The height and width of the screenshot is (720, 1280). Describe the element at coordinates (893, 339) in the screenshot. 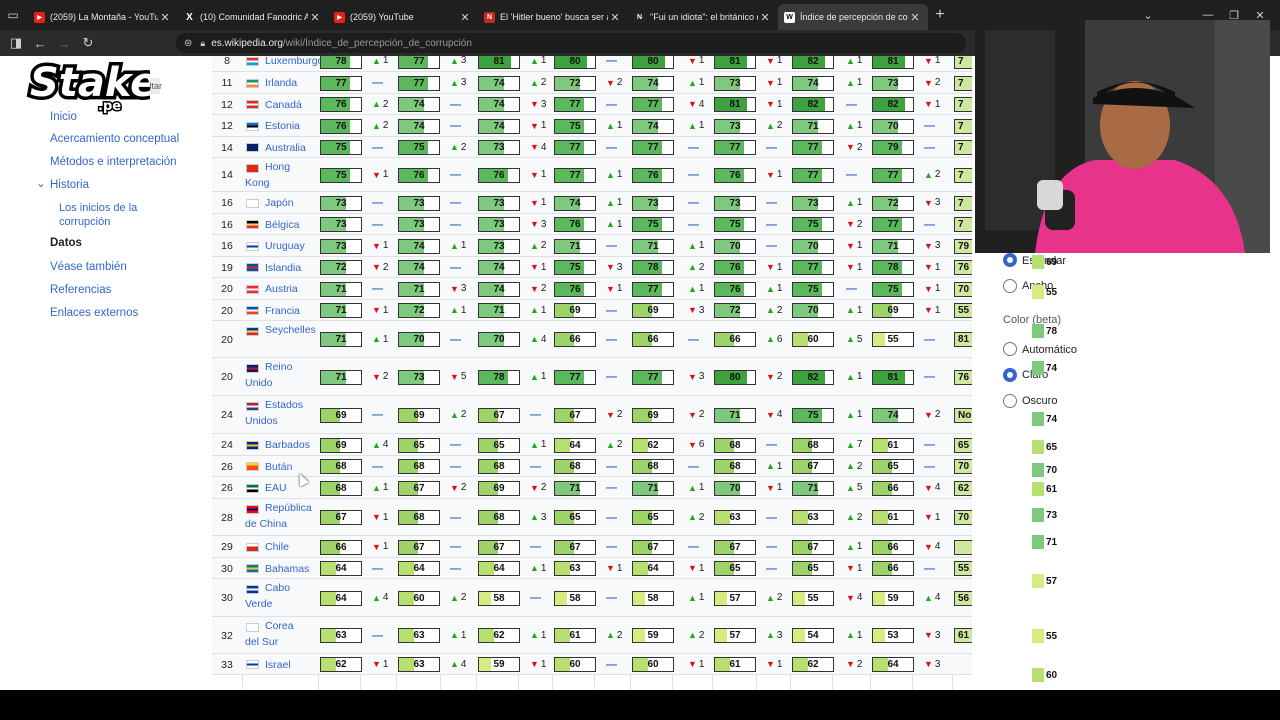

I see `score-cell: 55` at that location.